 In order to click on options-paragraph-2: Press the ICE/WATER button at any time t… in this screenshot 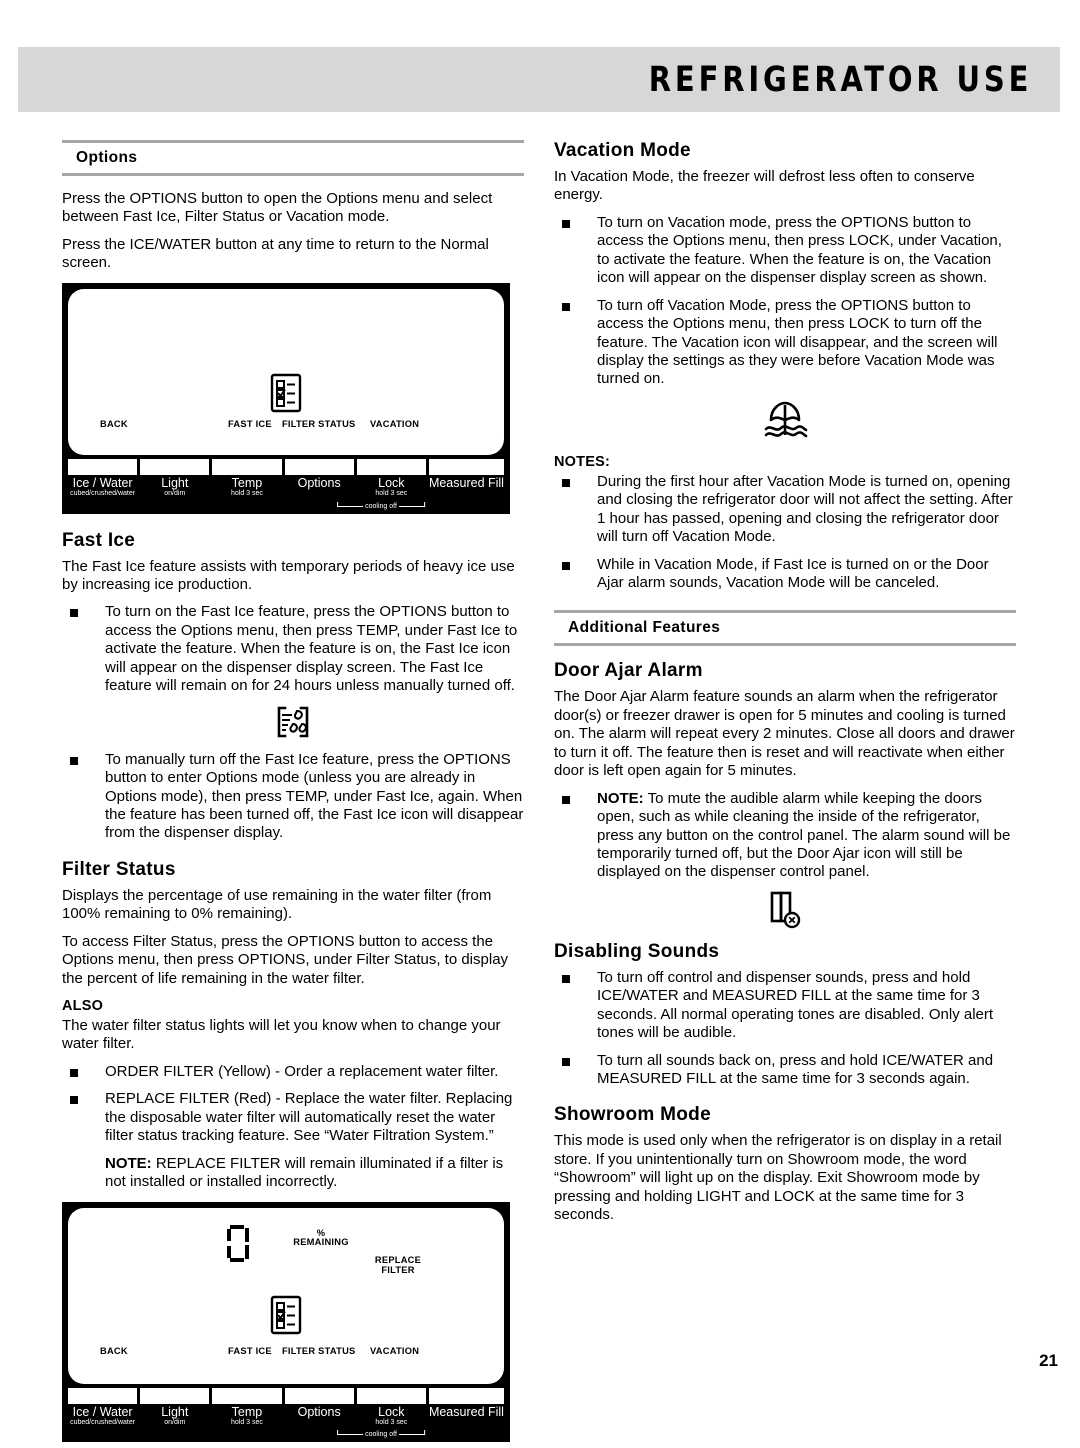, I will do `click(275, 253)`.